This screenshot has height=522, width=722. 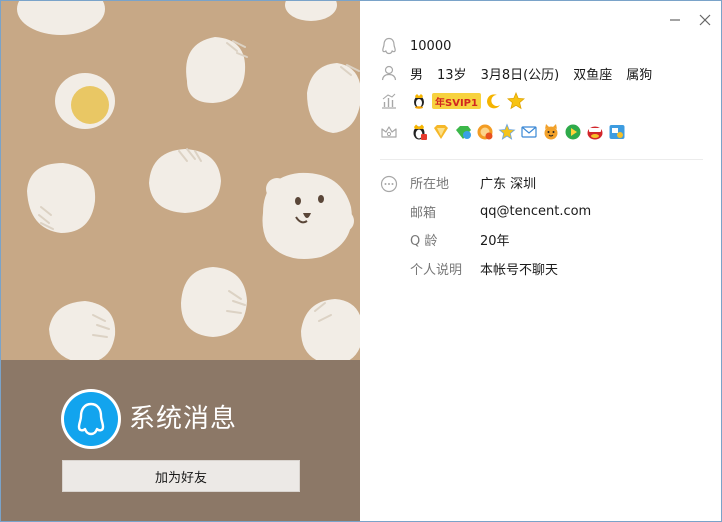 I want to click on more-info-icon, so click(x=389, y=184).